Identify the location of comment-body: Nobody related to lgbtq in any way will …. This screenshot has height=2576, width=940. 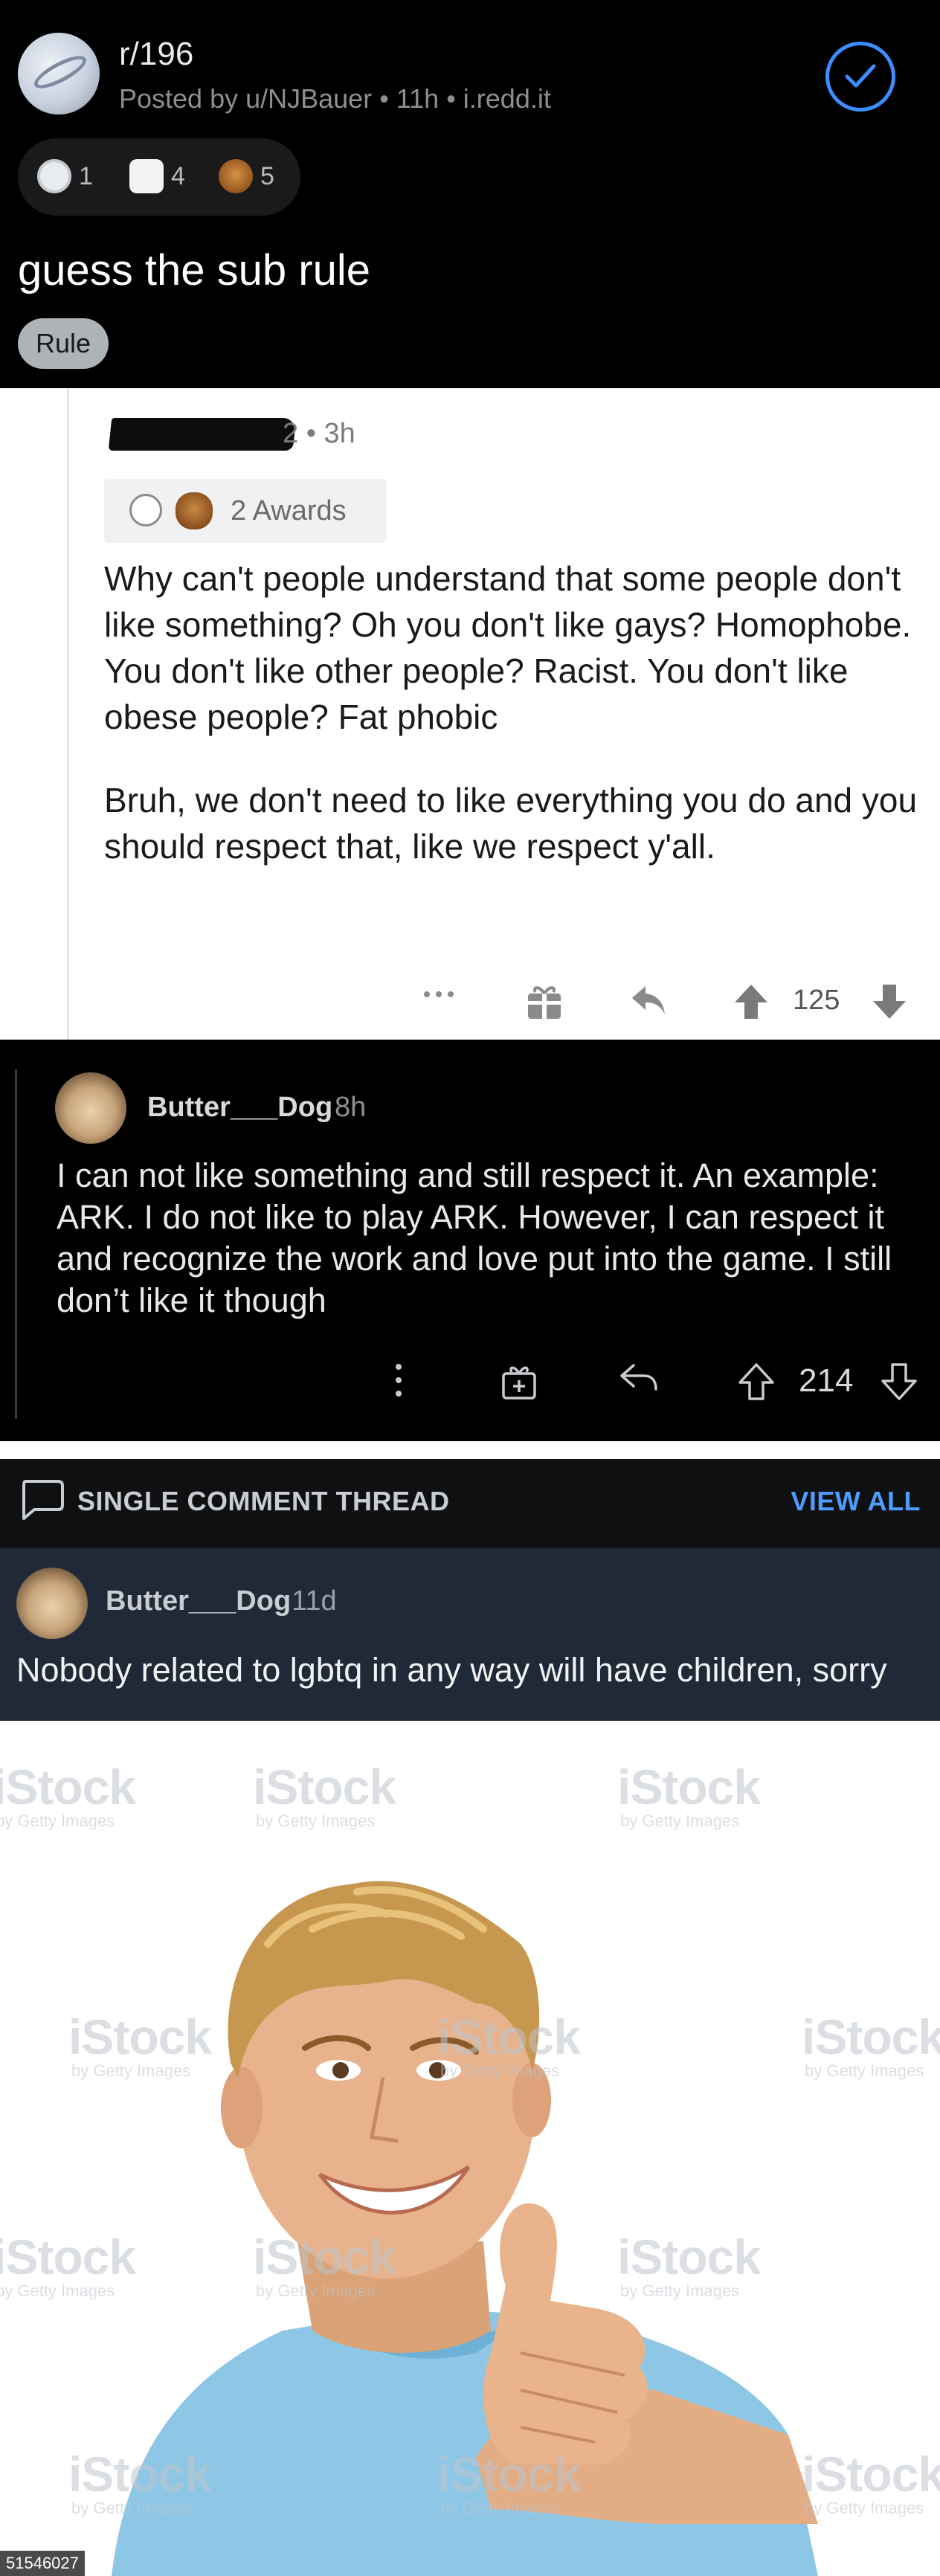
(451, 1670).